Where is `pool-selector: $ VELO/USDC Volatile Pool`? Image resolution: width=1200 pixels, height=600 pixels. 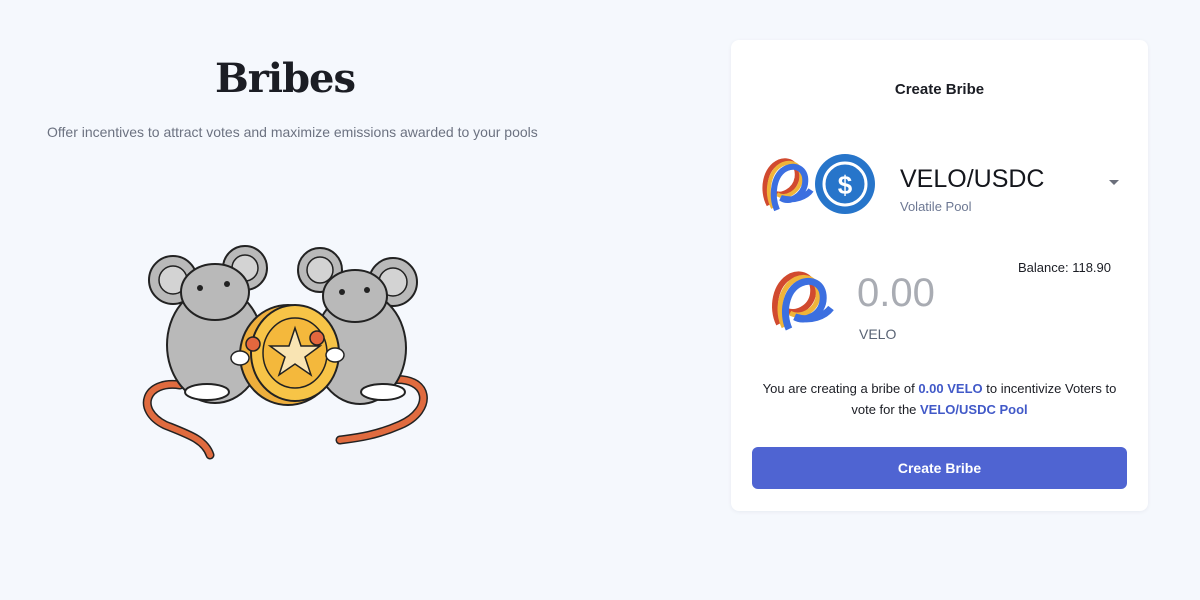
pool-selector: $ VELO/USDC Volatile Pool is located at coordinates (944, 184).